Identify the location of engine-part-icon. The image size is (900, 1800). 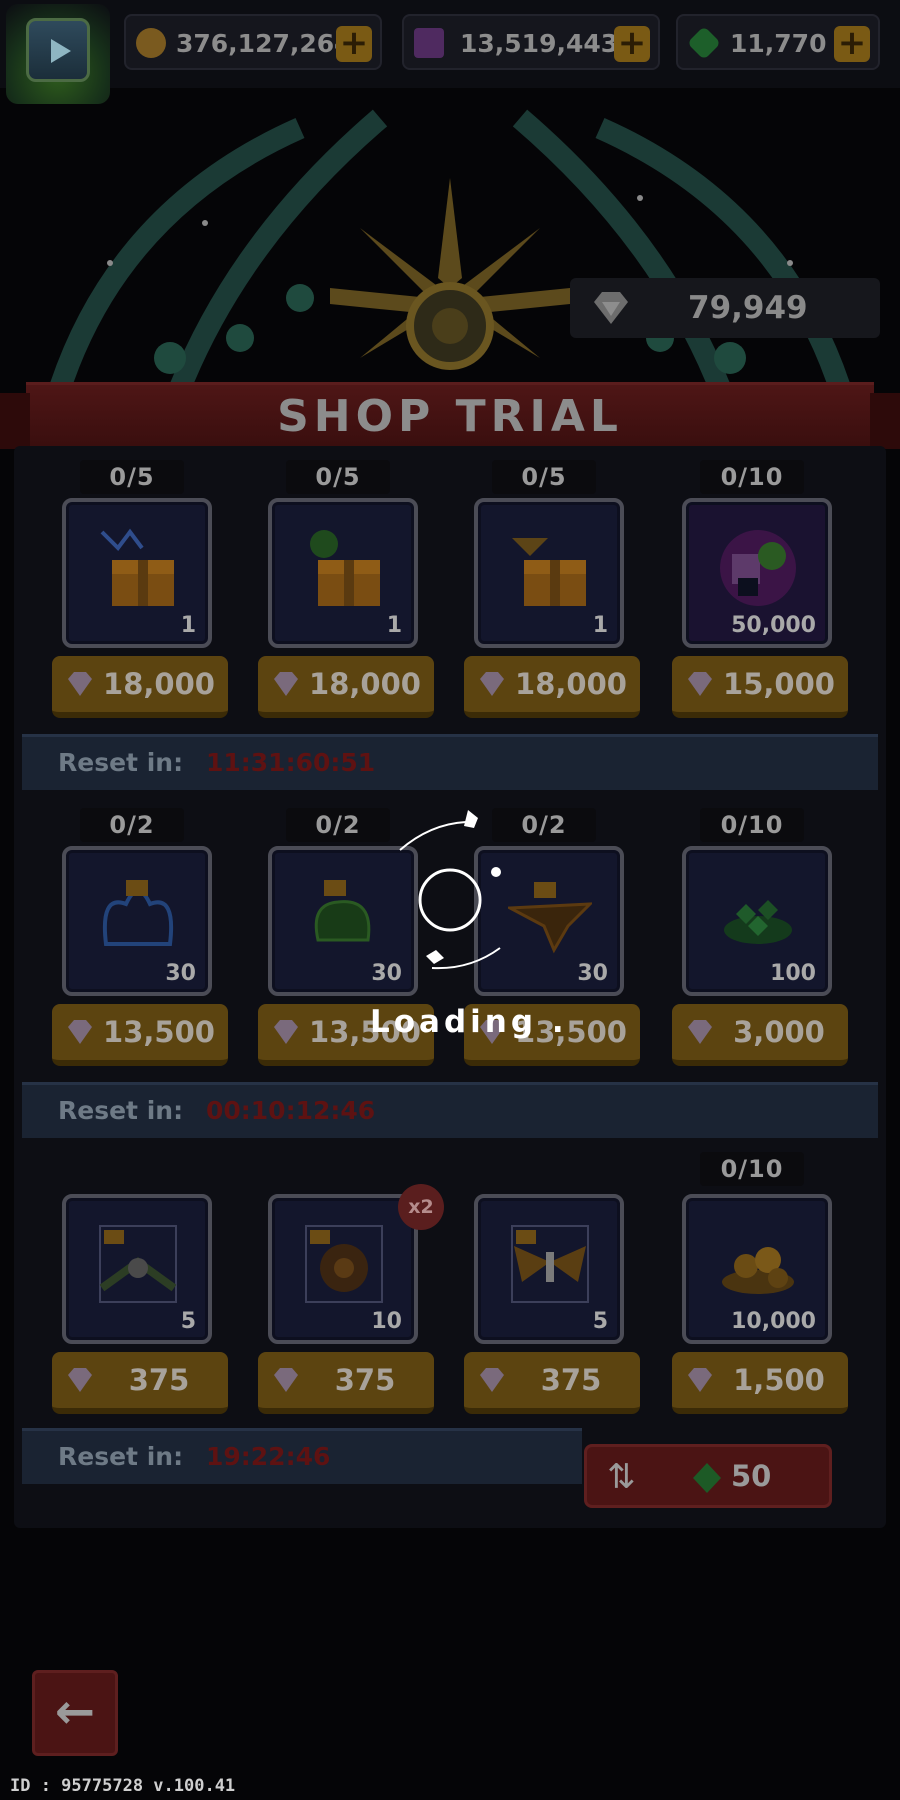
(344, 1264).